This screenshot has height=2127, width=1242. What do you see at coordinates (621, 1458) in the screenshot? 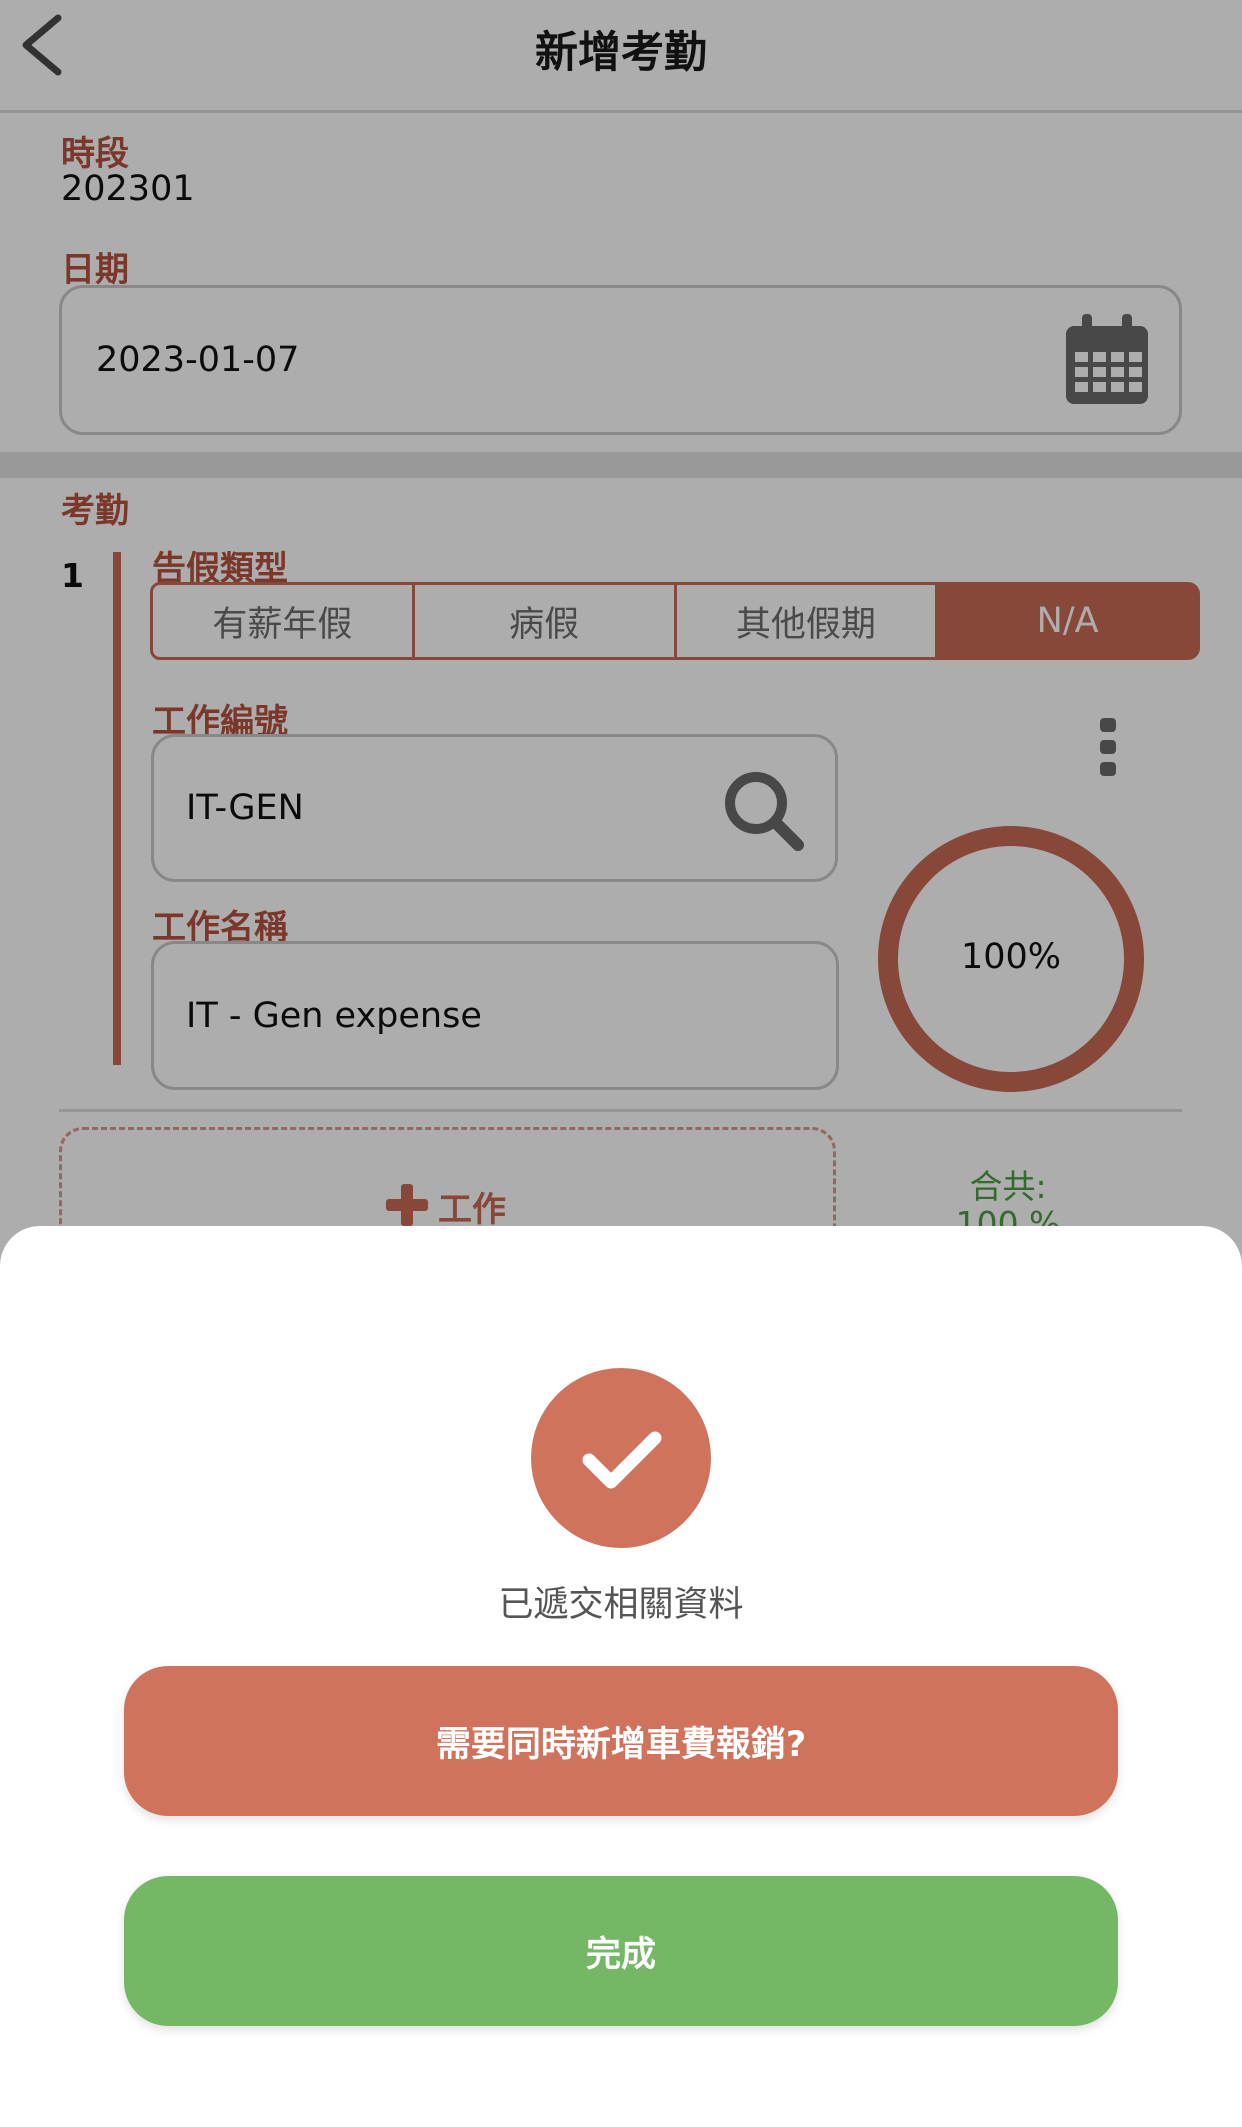
I see `check-icon` at bounding box center [621, 1458].